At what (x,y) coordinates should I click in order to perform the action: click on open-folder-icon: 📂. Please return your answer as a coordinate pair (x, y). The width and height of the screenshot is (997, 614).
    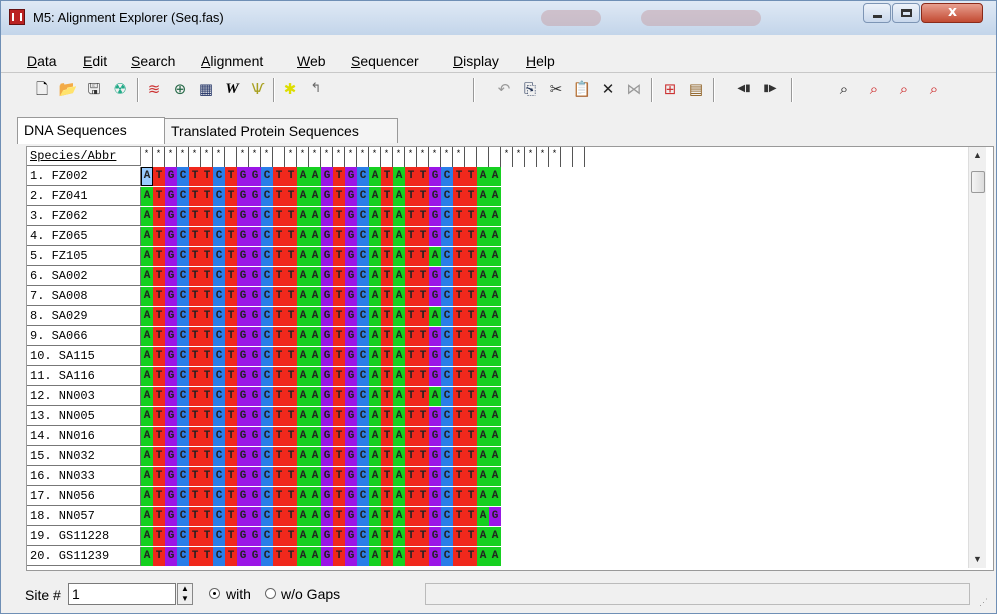
    Looking at the image, I should click on (68, 89).